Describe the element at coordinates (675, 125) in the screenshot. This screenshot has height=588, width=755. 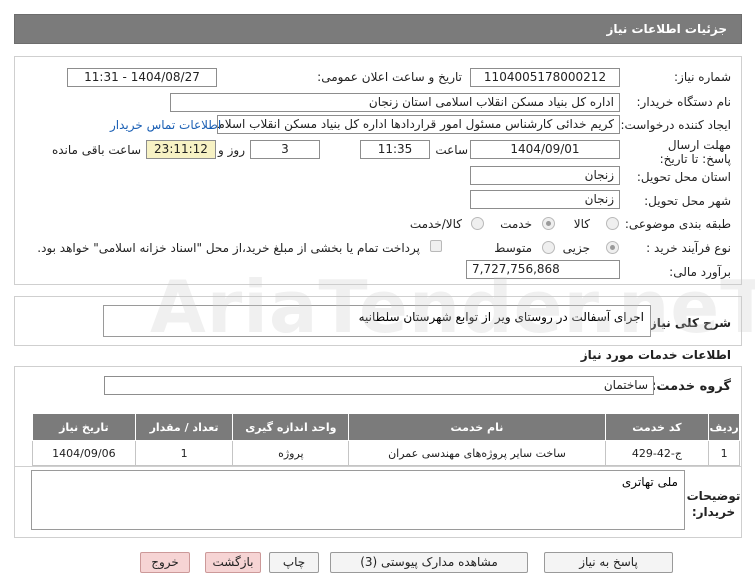
I see `creator-label: ایجاد کننده درخواست:` at that location.